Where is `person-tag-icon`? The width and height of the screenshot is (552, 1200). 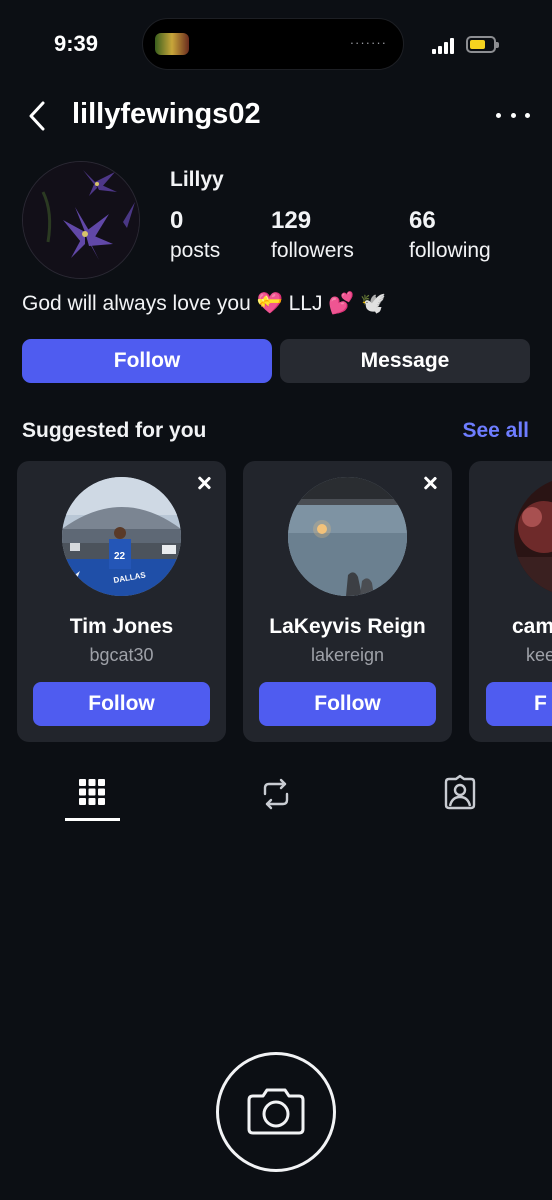
person-tag-icon is located at coordinates (460, 792).